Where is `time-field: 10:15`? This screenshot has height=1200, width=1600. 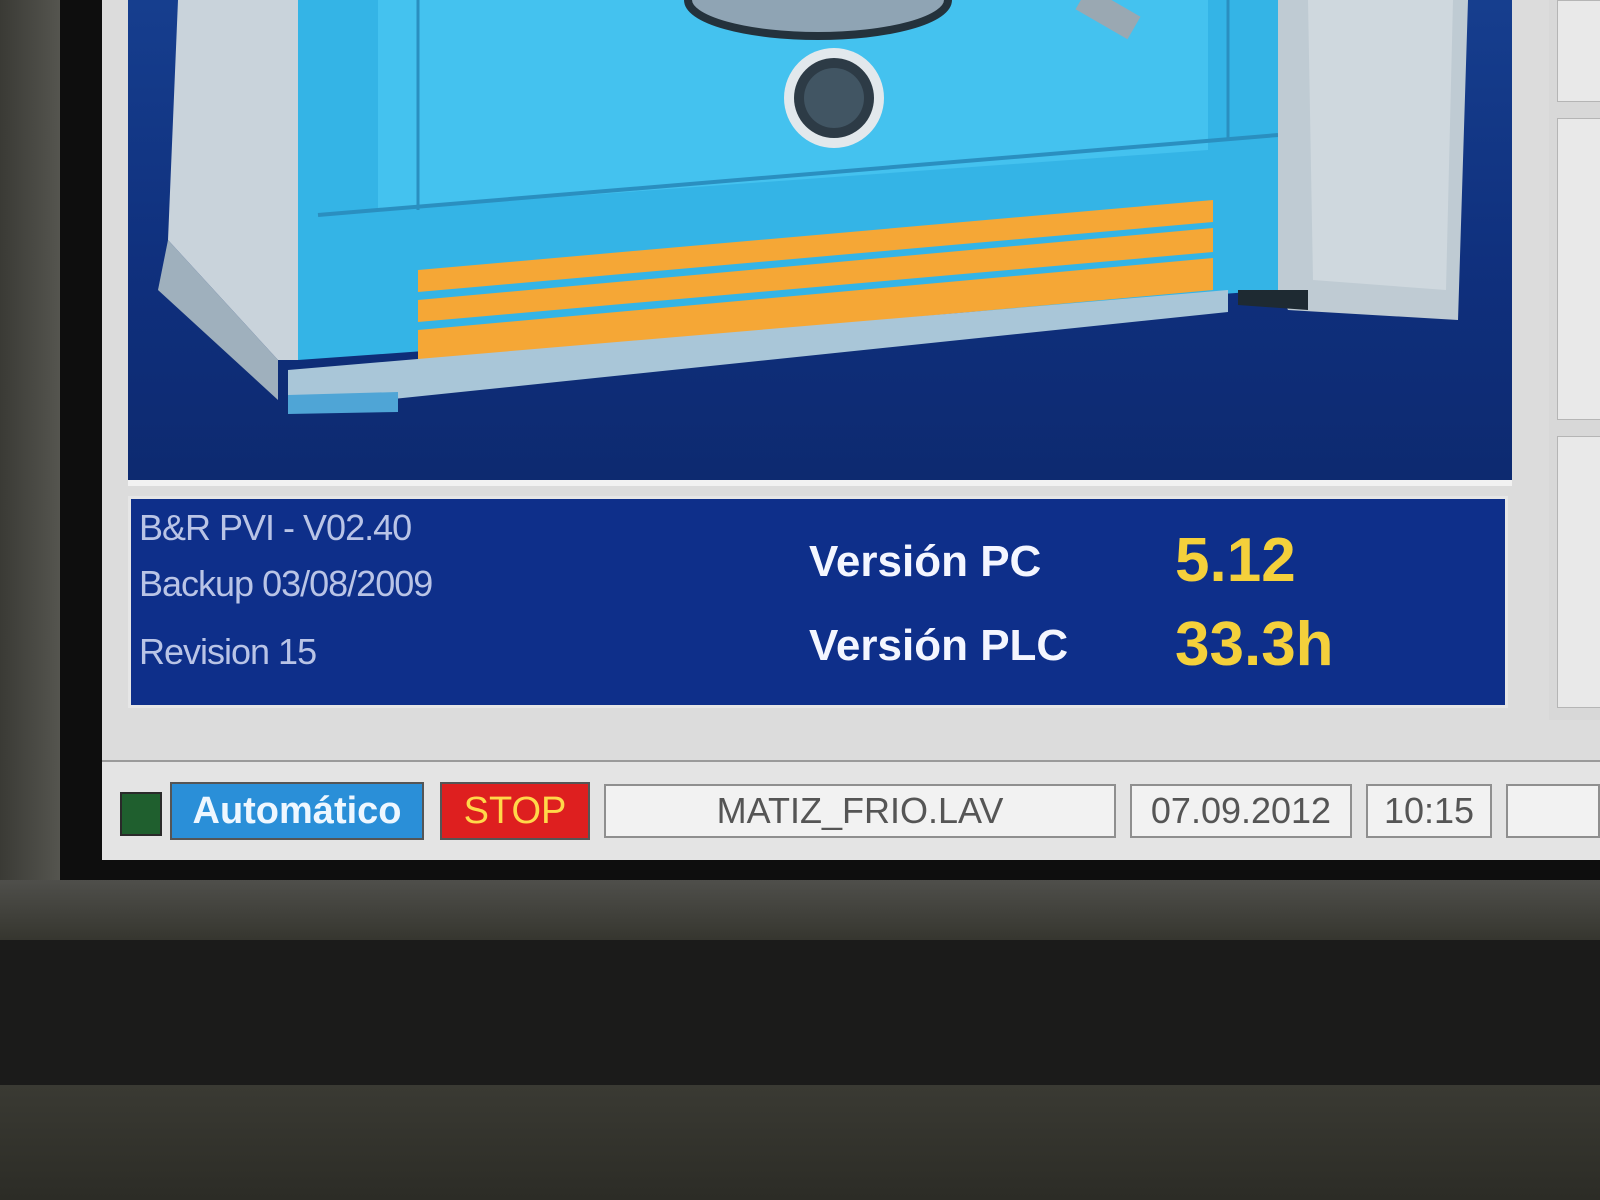
time-field: 10:15 is located at coordinates (1429, 811).